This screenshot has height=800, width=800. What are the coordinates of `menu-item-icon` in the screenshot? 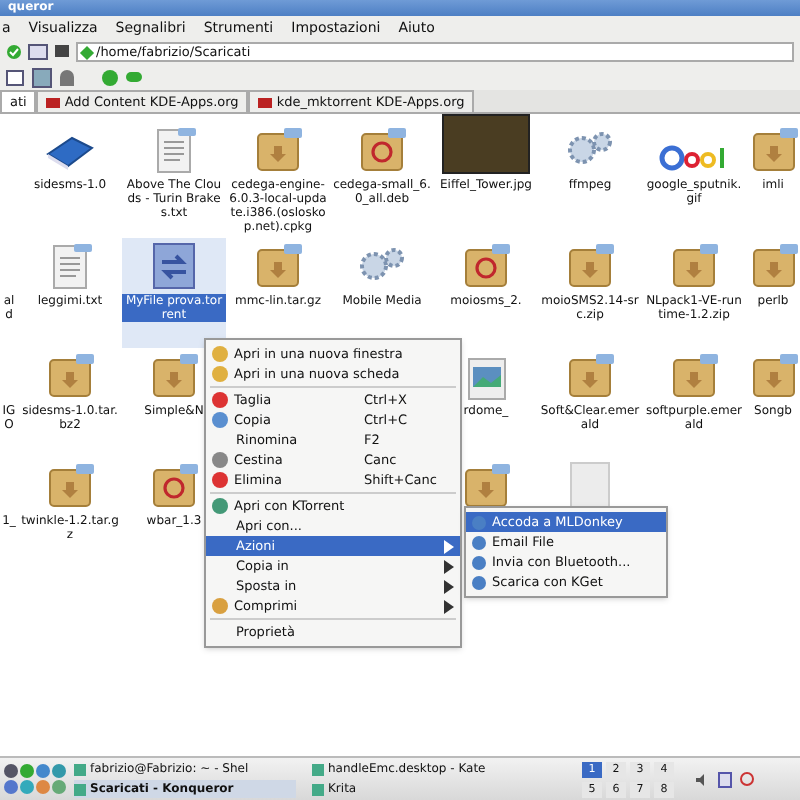 It's located at (220, 606).